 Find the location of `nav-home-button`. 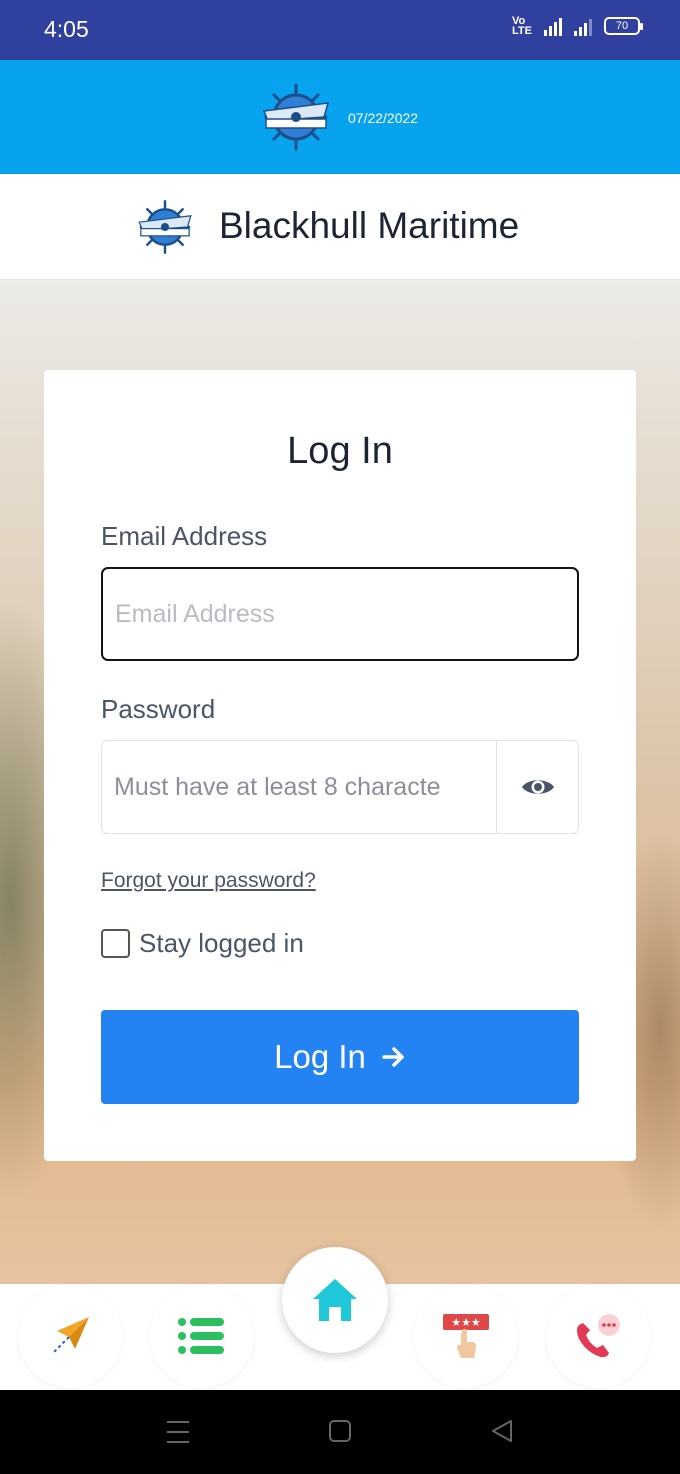

nav-home-button is located at coordinates (335, 1300).